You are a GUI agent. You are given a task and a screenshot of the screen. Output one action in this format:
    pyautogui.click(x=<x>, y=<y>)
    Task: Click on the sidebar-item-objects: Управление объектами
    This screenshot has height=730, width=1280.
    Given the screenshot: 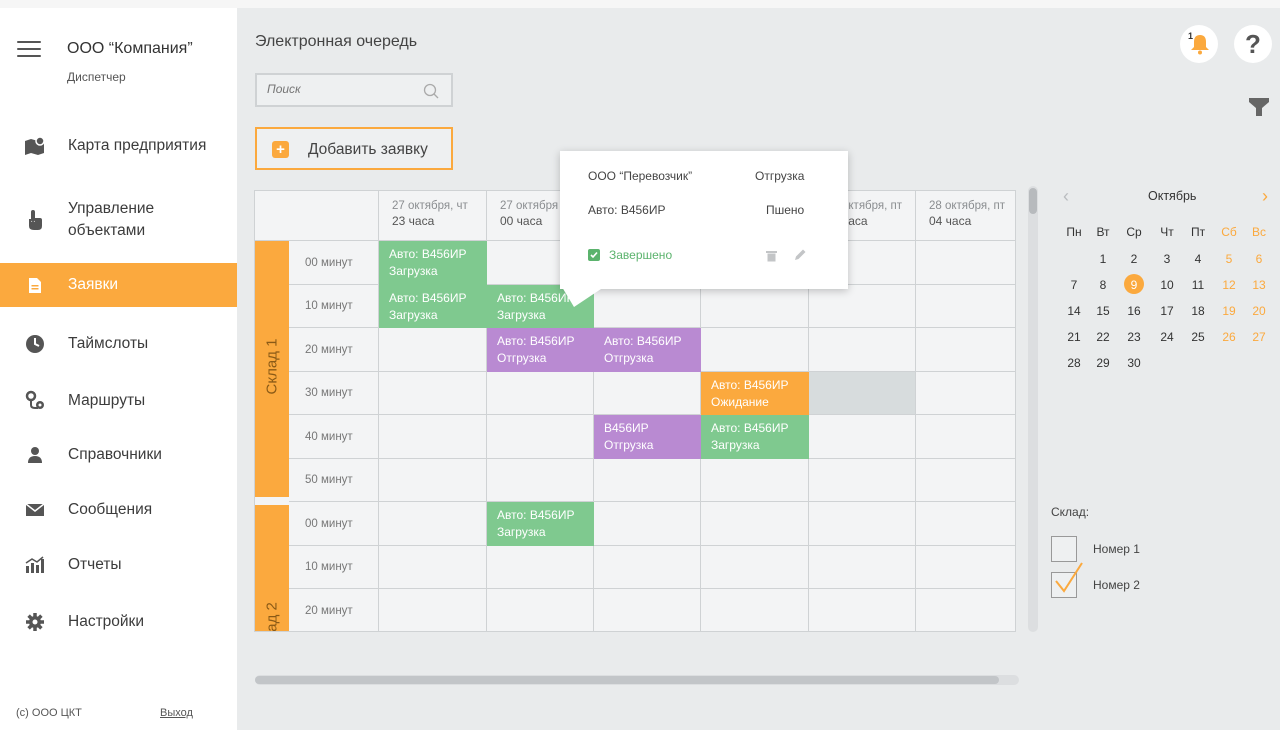 What is the action you would take?
    pyautogui.click(x=118, y=220)
    